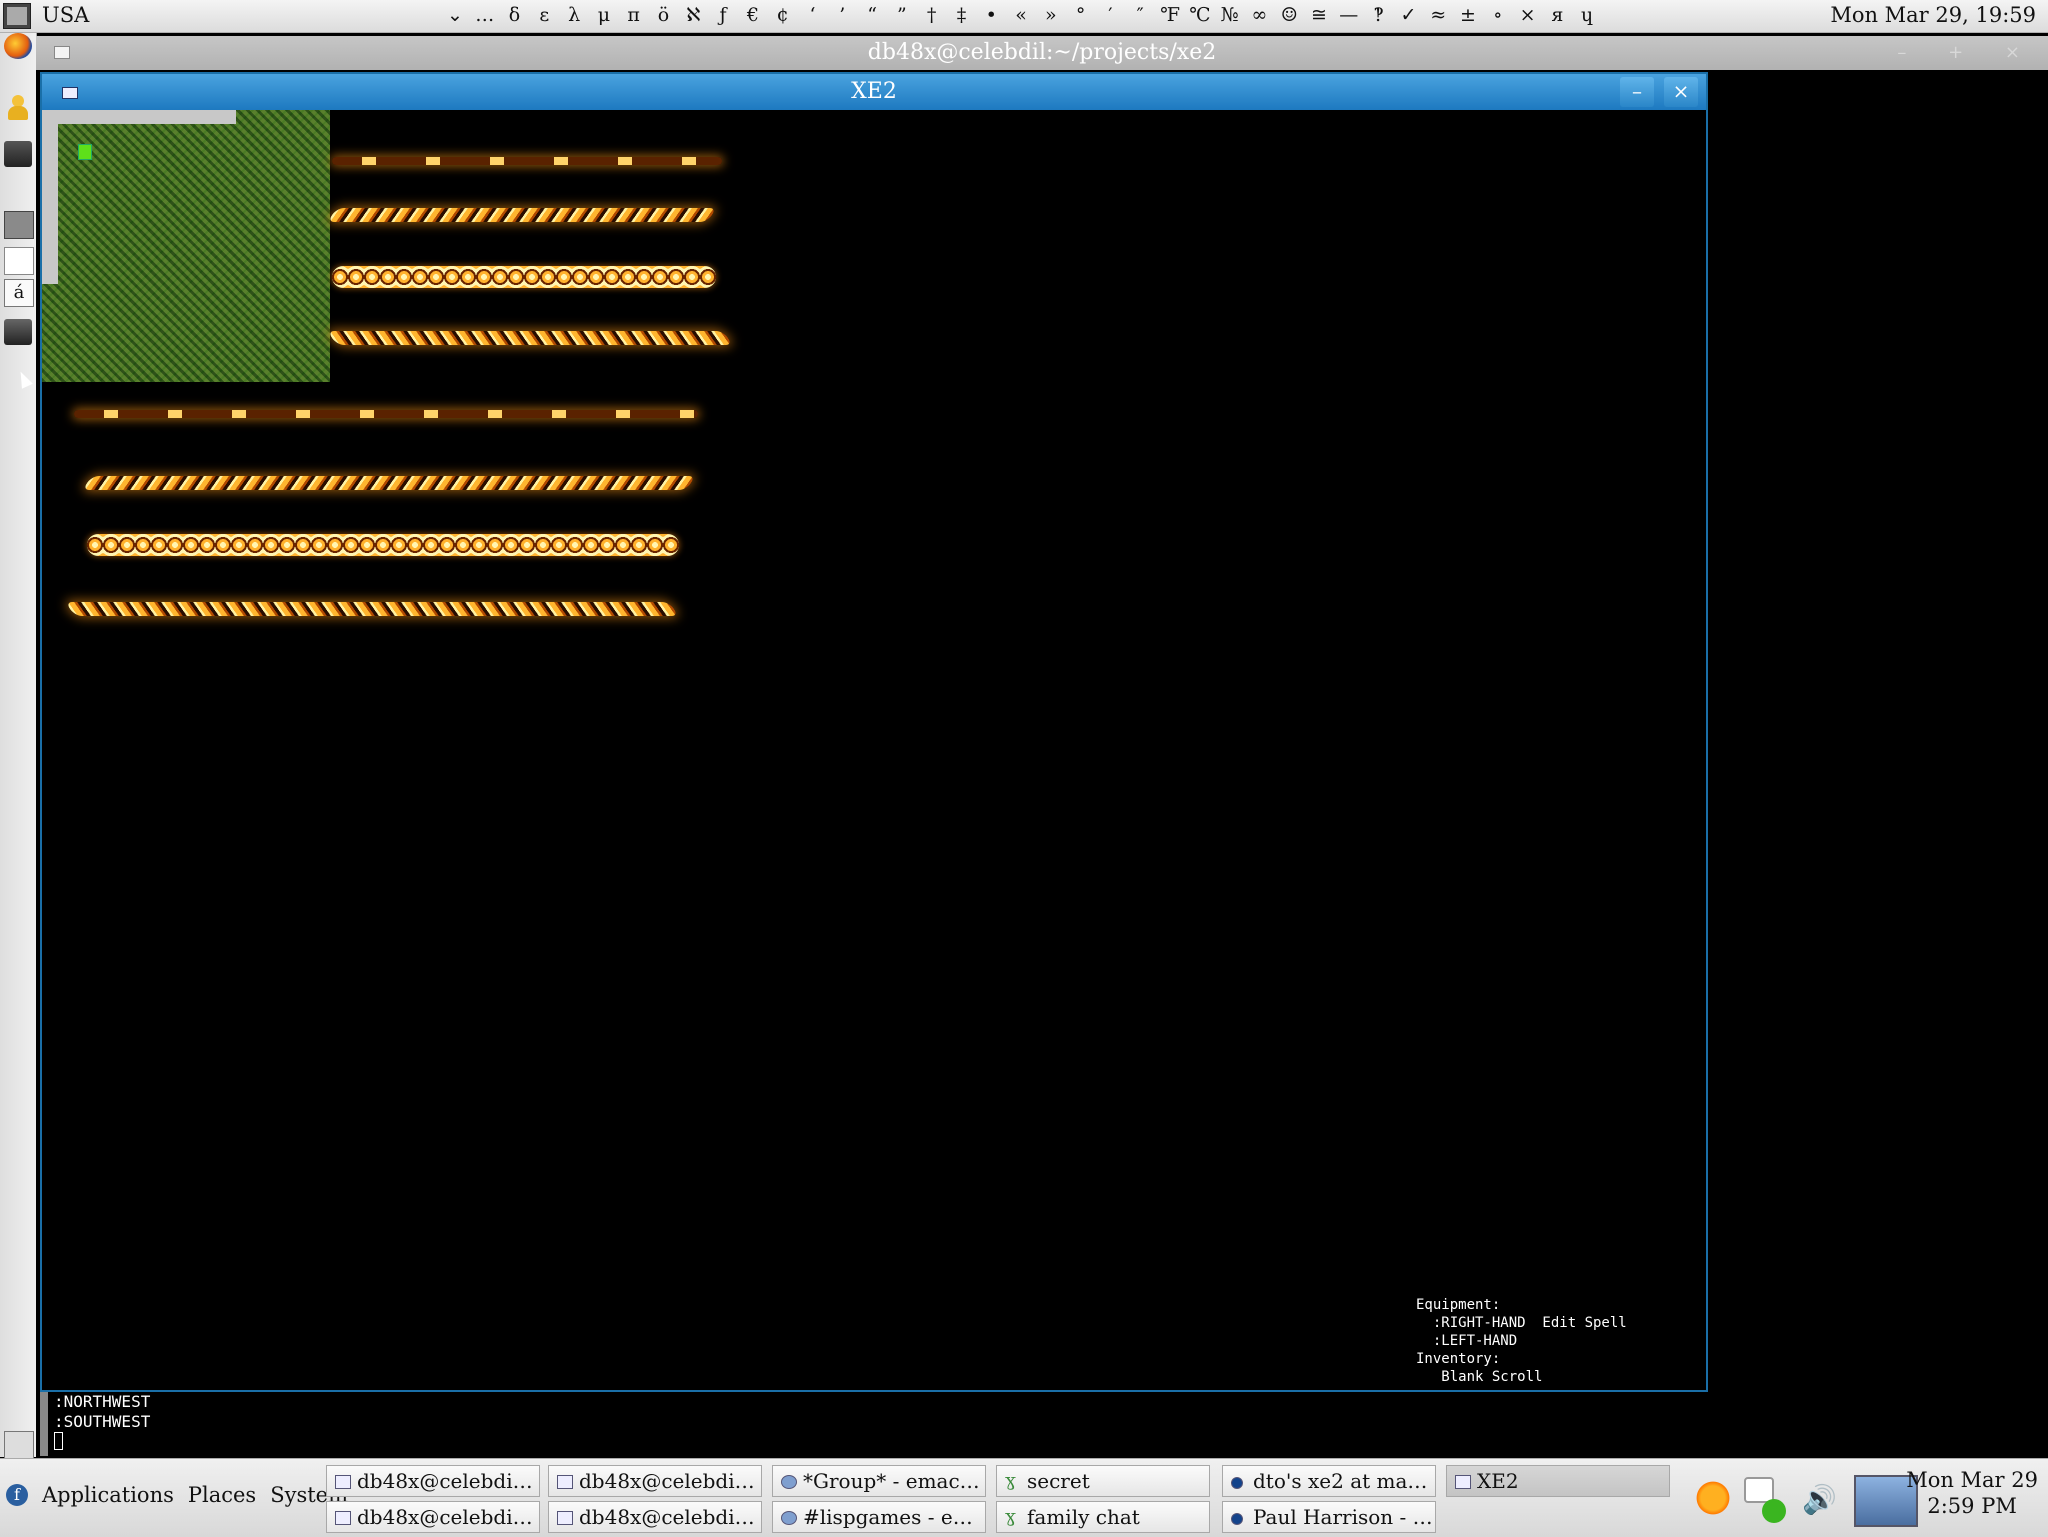  Describe the element at coordinates (1349, 15) in the screenshot. I see `palette-char: —` at that location.